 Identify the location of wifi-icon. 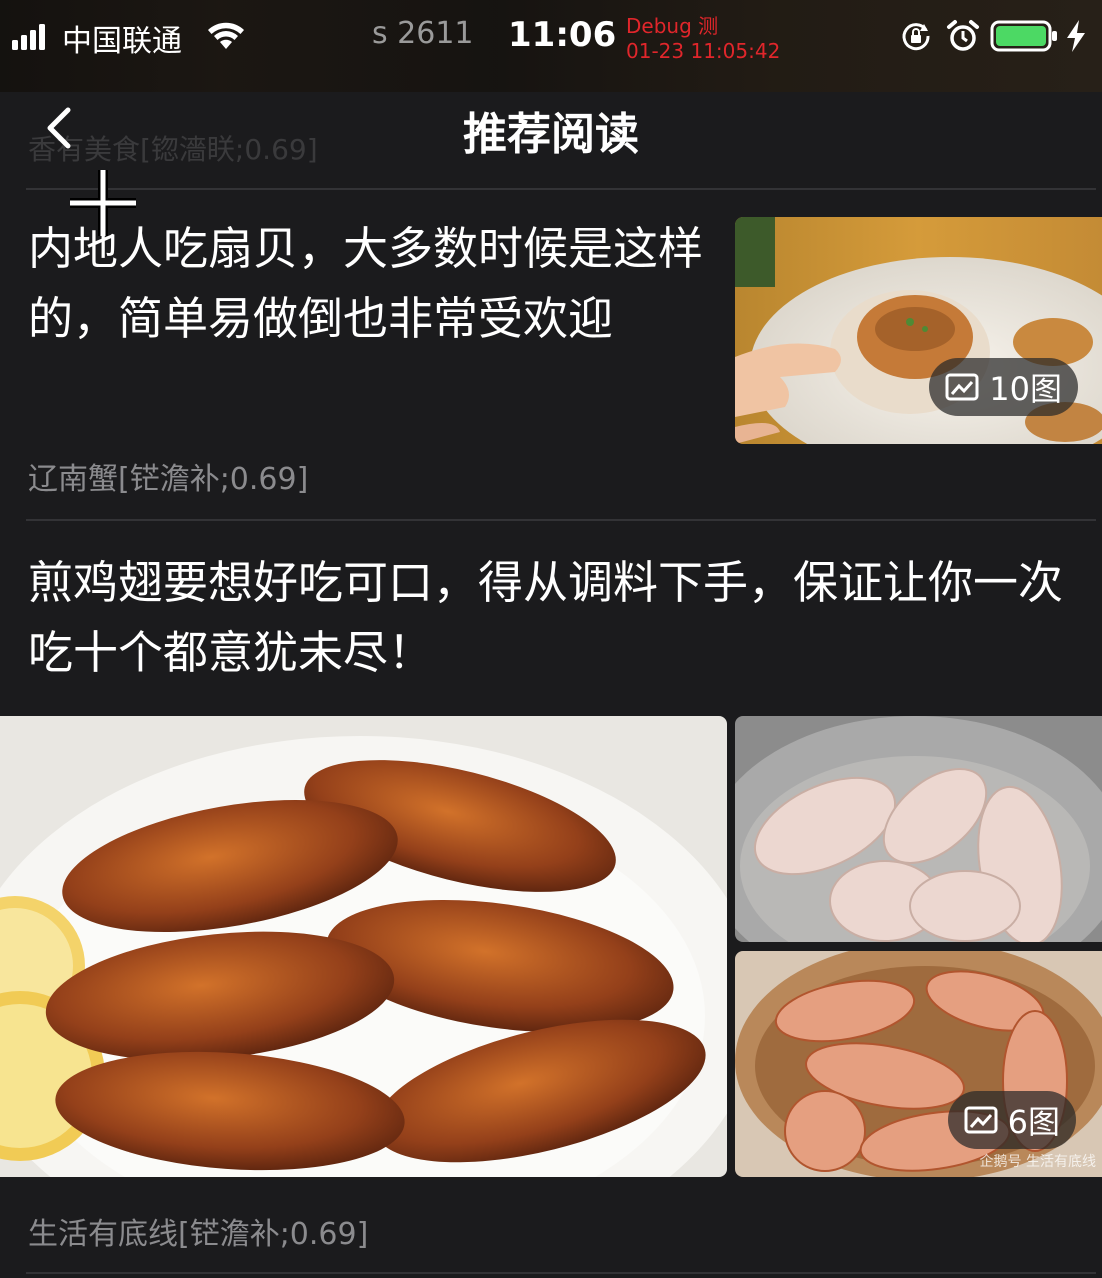
(226, 35).